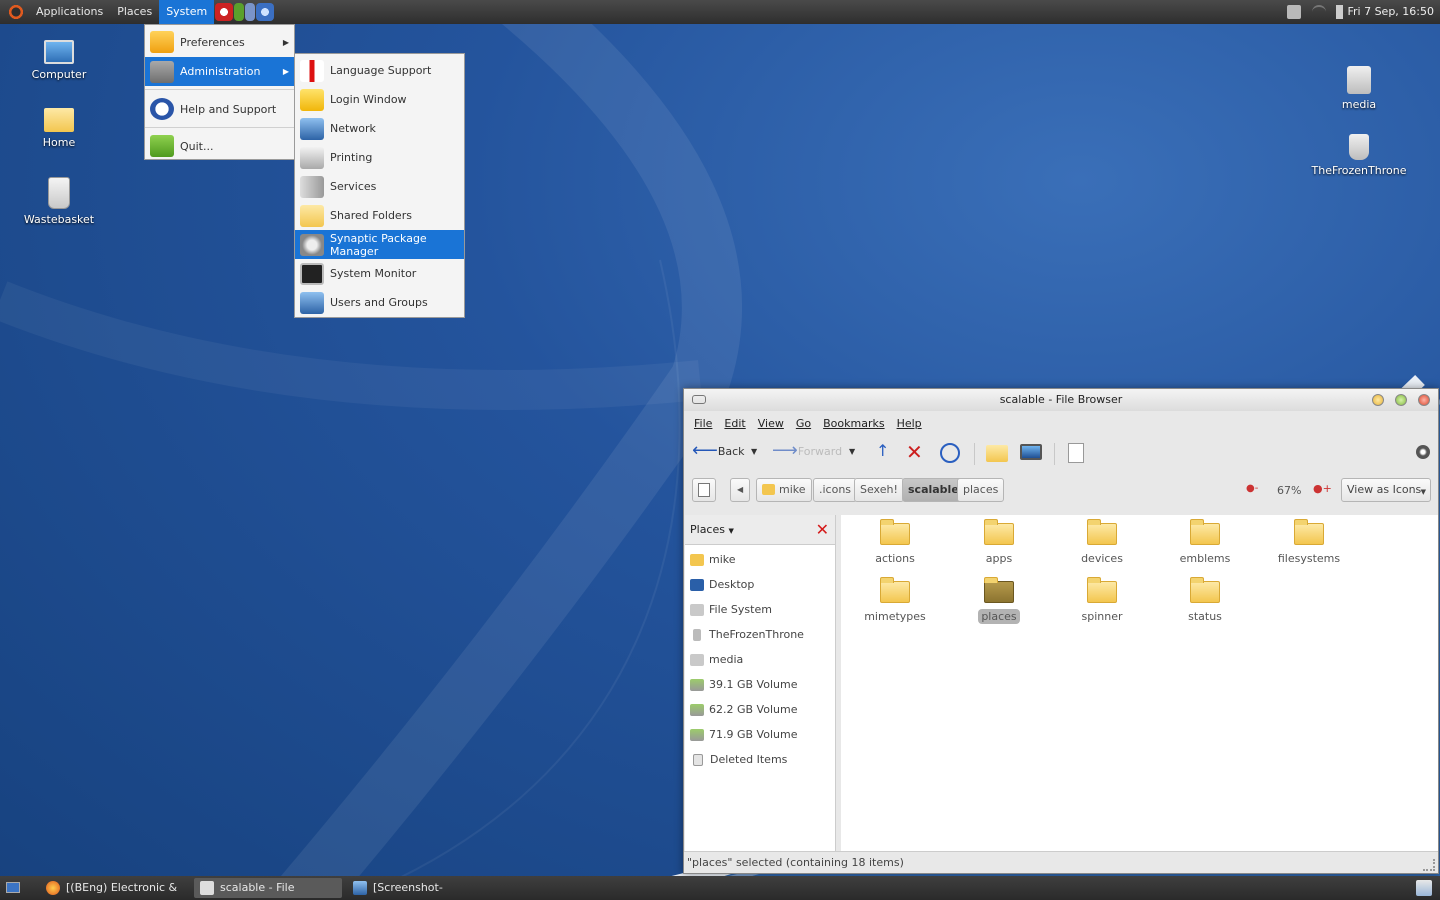 Image resolution: width=1440 pixels, height=900 pixels. Describe the element at coordinates (379, 157) in the screenshot. I see `menu-item-printing: Printing` at that location.